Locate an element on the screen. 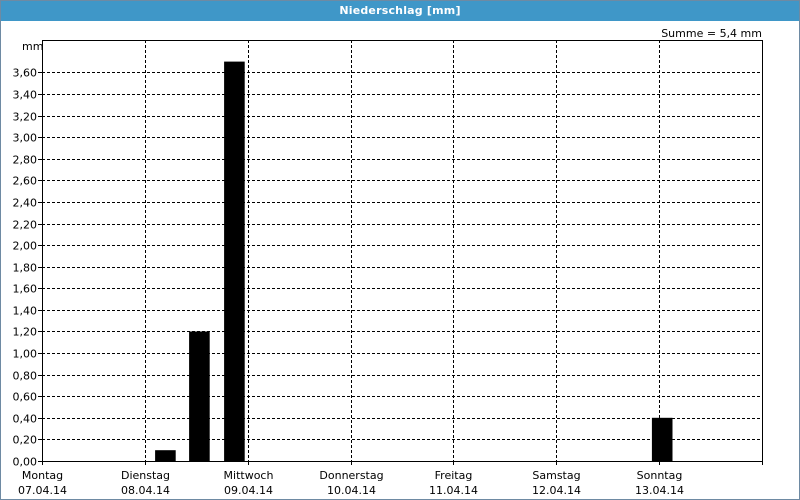 The width and height of the screenshot is (800, 500). x-tick-date-label: 11.04.14 is located at coordinates (453, 490).